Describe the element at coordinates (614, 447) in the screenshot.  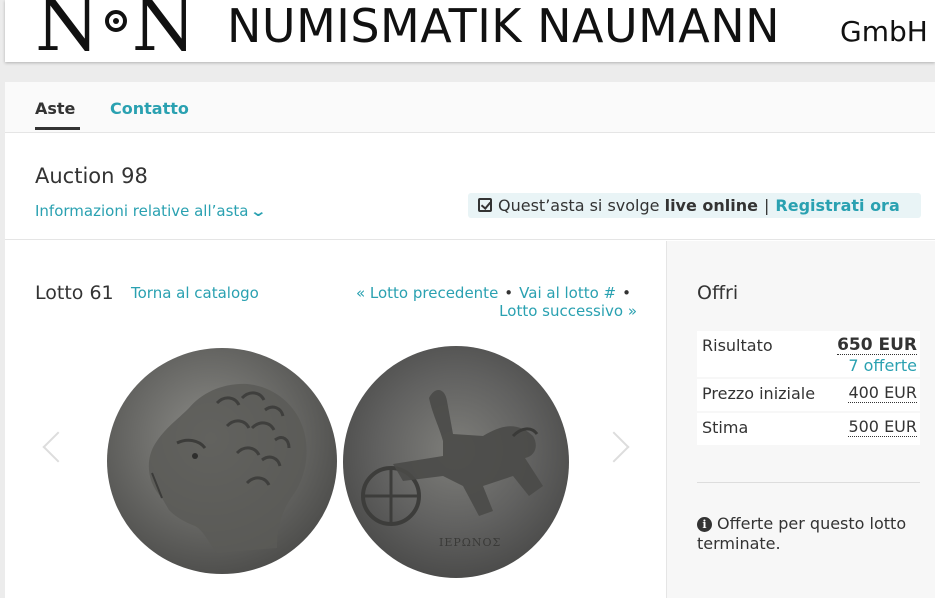
I see `next-image-arrow-icon` at that location.